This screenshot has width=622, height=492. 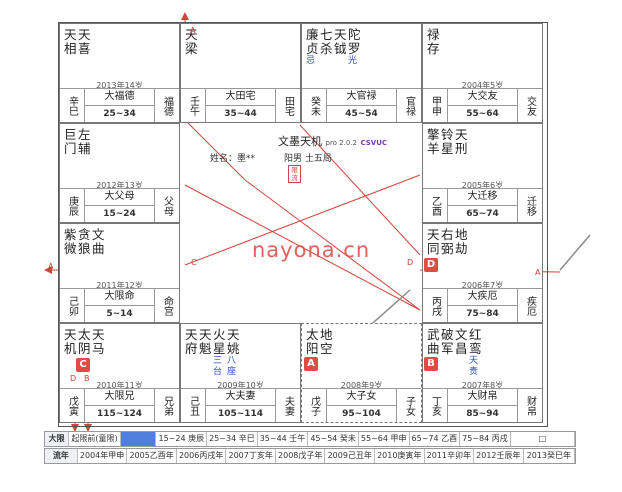 What do you see at coordinates (435, 405) in the screenshot?
I see `ganzhi: 丁亥` at bounding box center [435, 405].